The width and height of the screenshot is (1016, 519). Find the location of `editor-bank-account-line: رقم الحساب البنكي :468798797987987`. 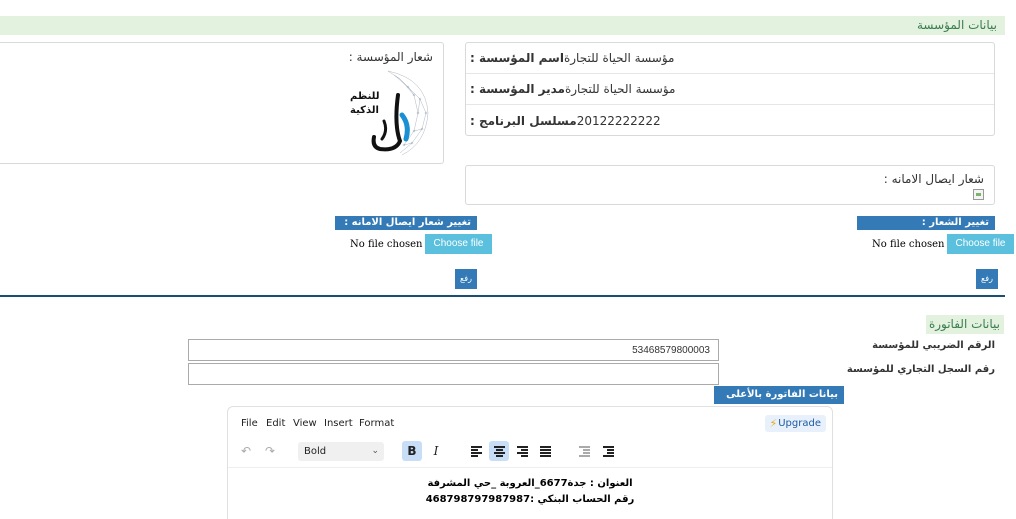

editor-bank-account-line: رقم الحساب البنكي :468798797987987 is located at coordinates (530, 499).